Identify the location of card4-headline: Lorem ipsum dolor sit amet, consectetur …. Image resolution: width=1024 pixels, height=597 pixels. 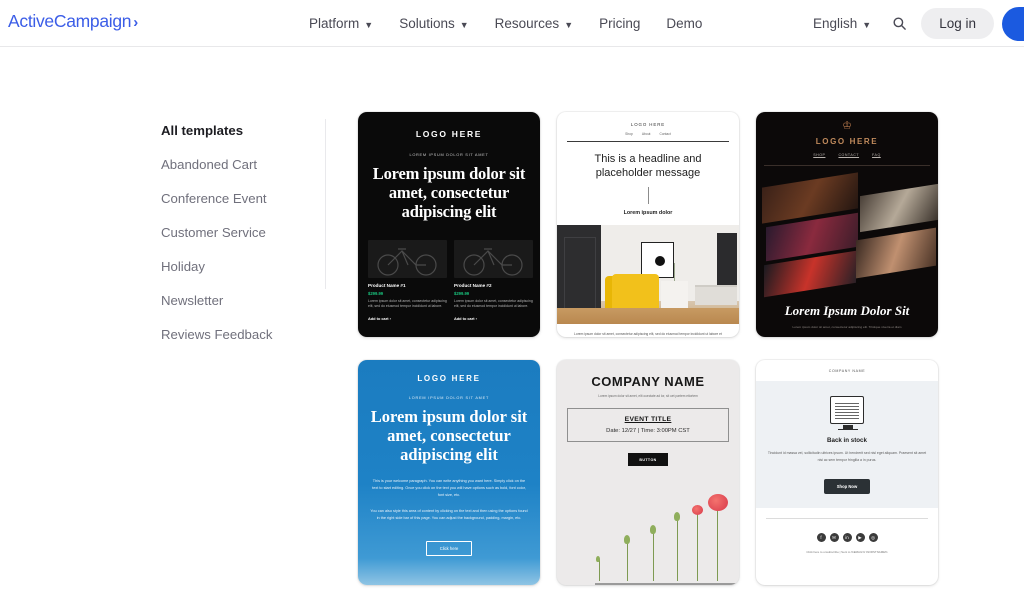
(449, 436).